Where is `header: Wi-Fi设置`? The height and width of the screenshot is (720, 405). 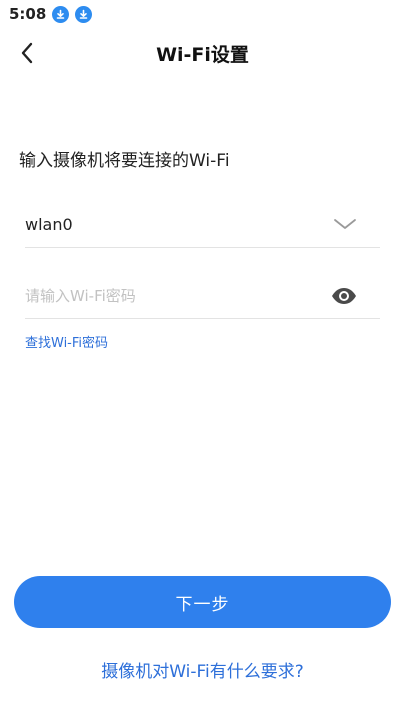
header: Wi-Fi设置 is located at coordinates (202, 53).